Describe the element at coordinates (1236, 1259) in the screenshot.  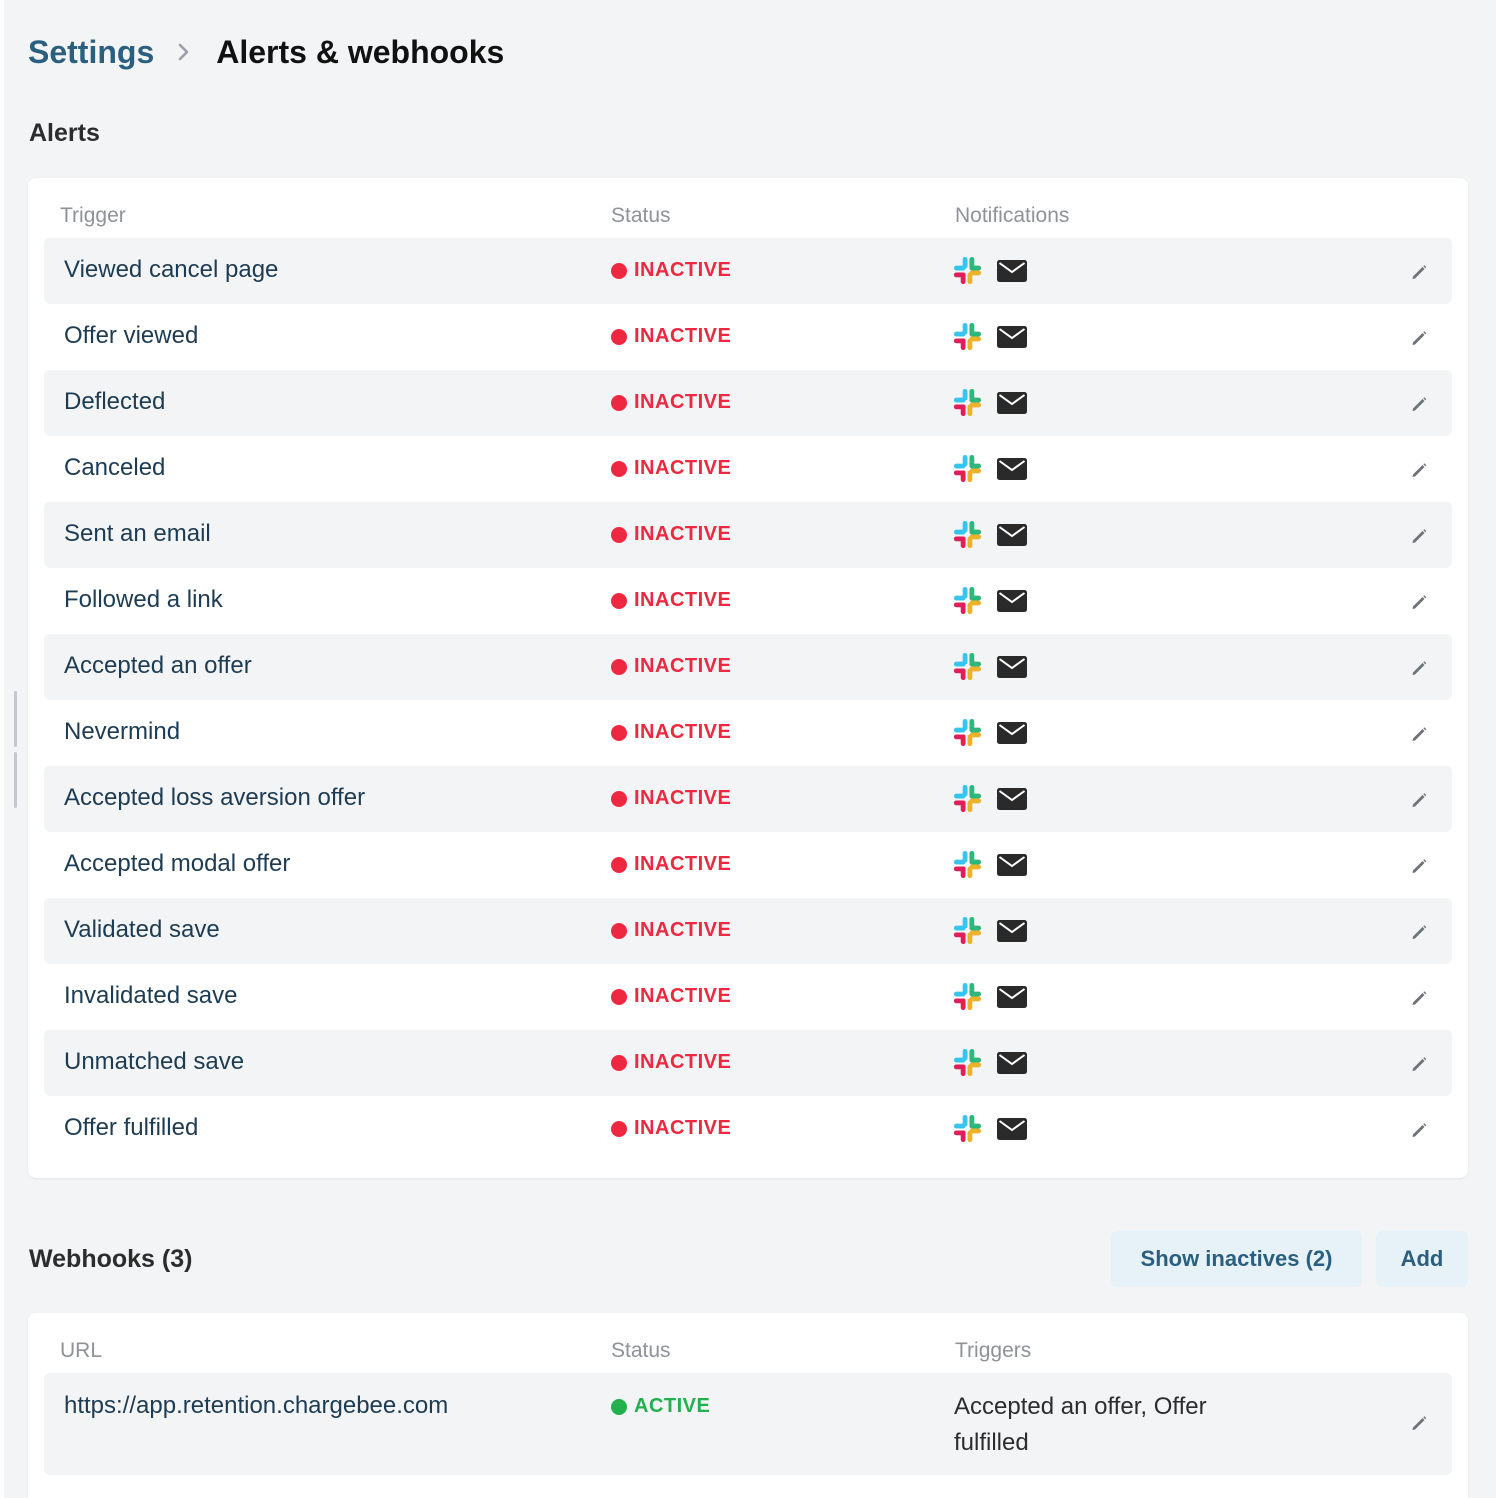
I see `show-inactives-button: Show inactives (2)` at that location.